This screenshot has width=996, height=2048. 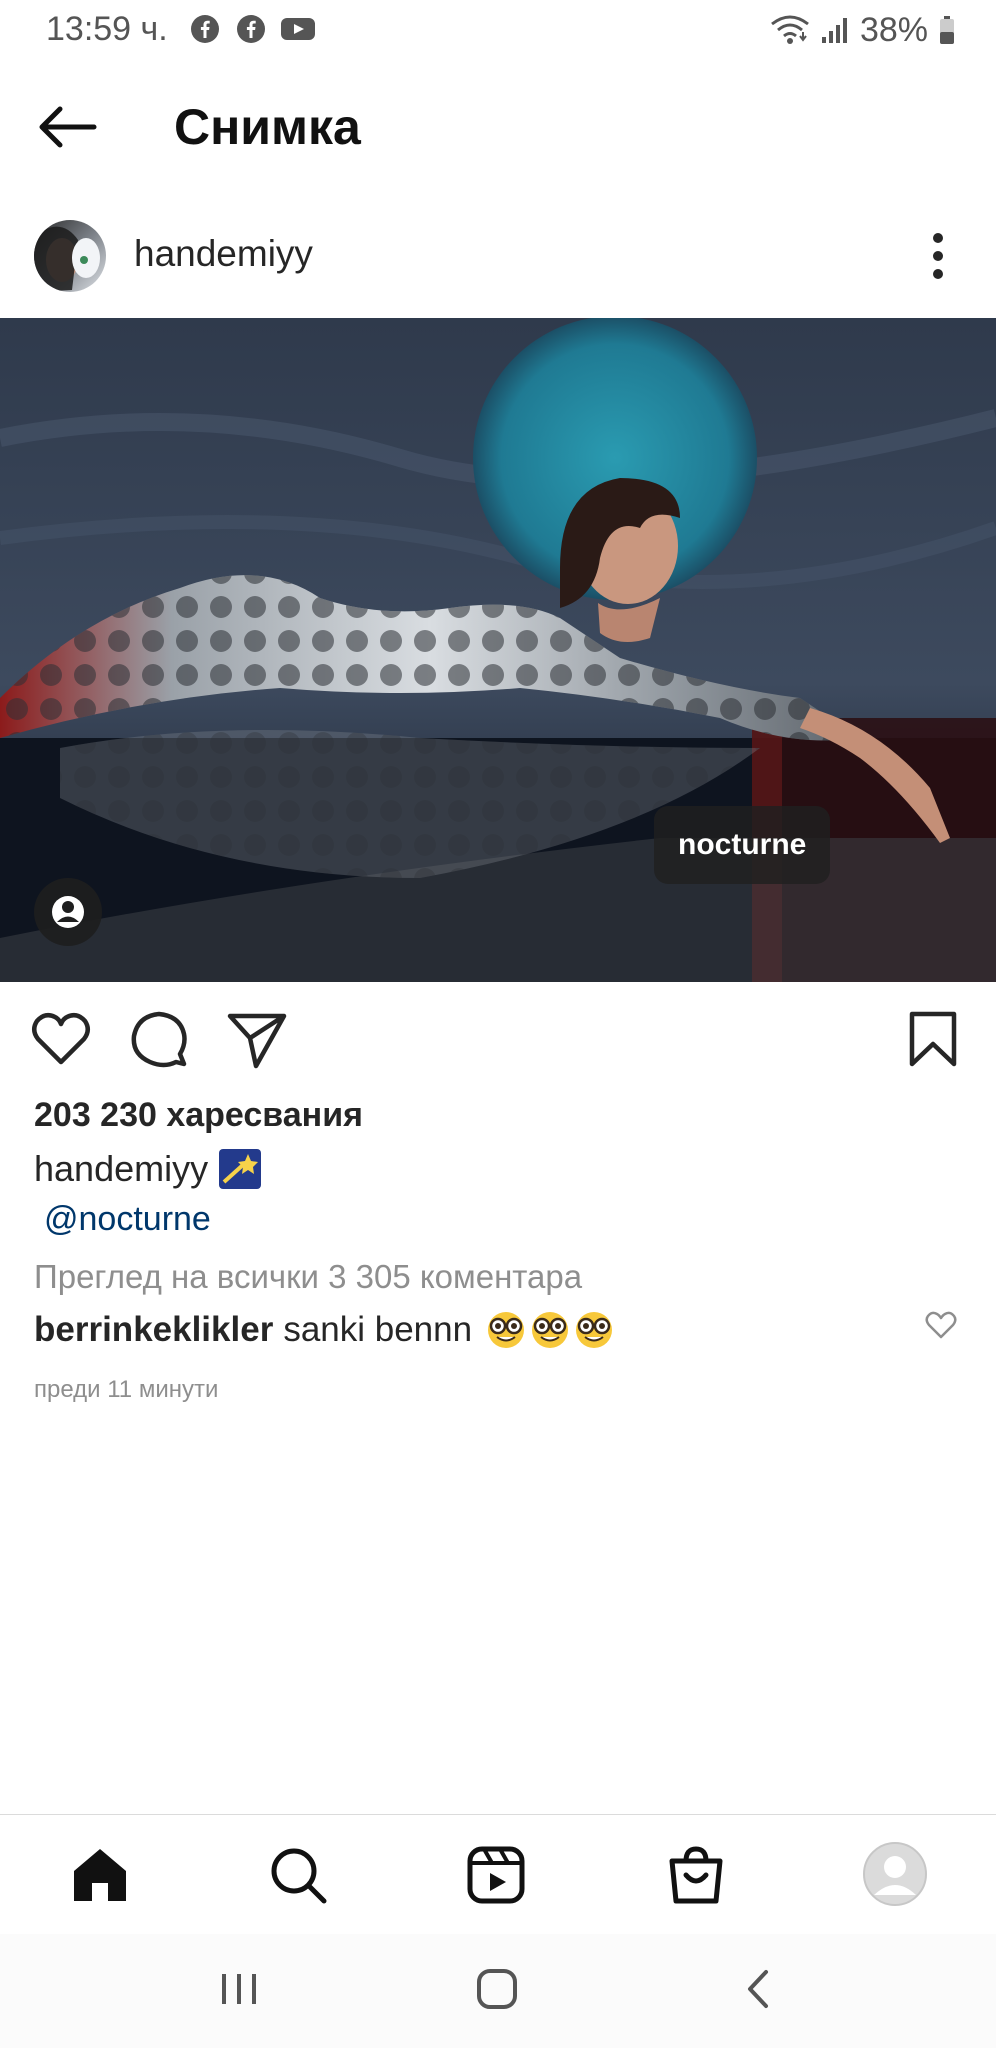 I want to click on heart-icon, so click(x=61, y=1039).